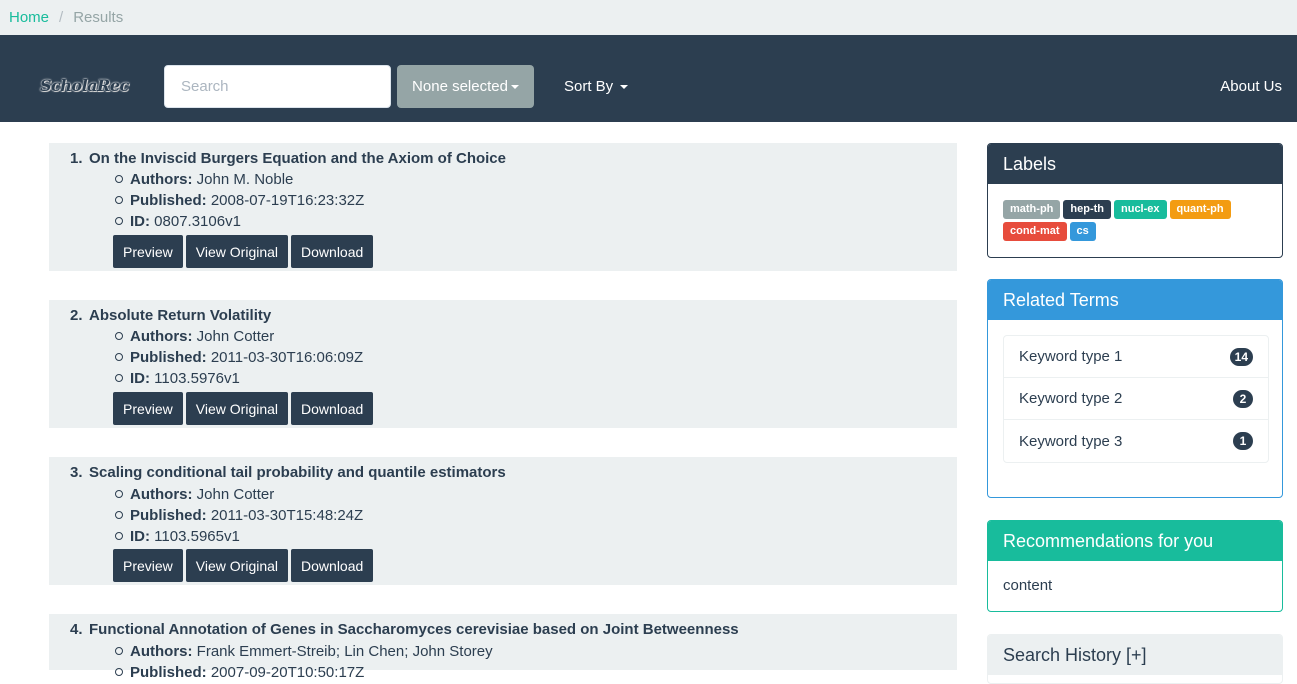 The width and height of the screenshot is (1297, 684). What do you see at coordinates (1035, 231) in the screenshot?
I see `label-tag: cond-mat` at bounding box center [1035, 231].